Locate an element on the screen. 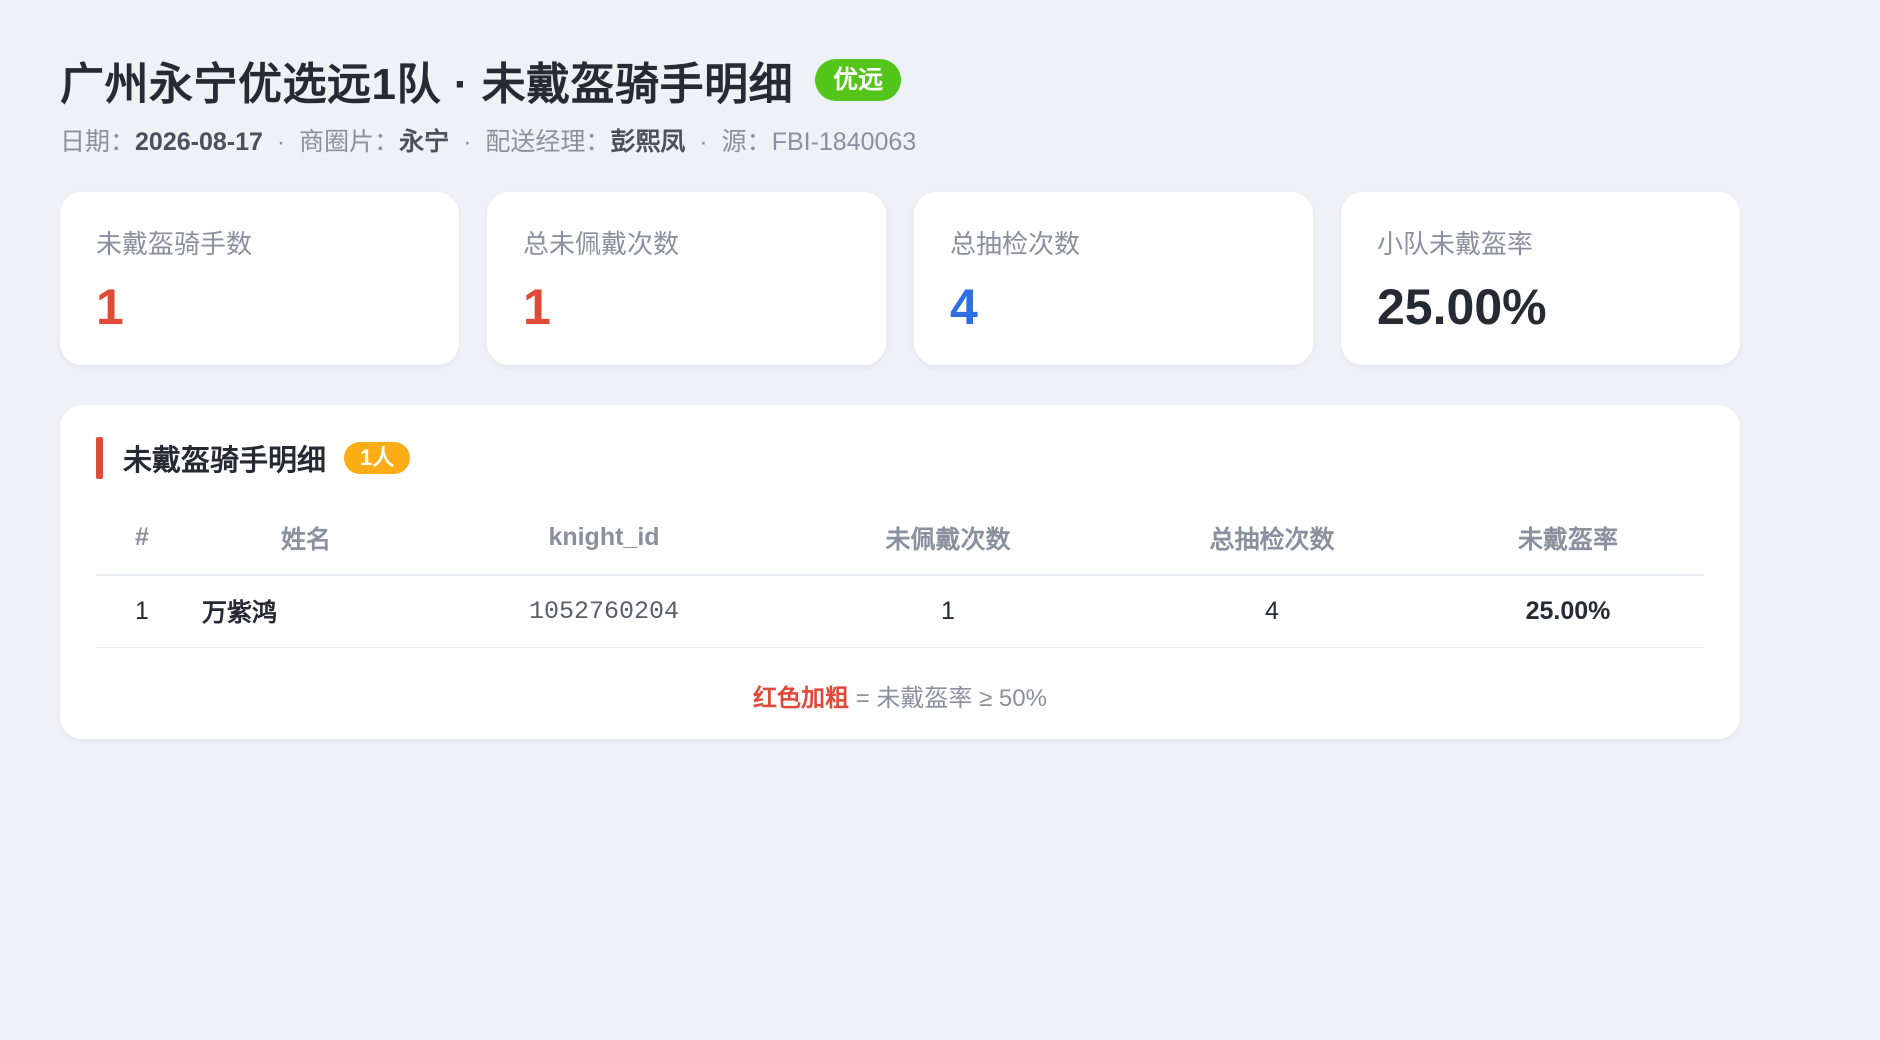  manager-label: 配送经理： is located at coordinates (548, 142).